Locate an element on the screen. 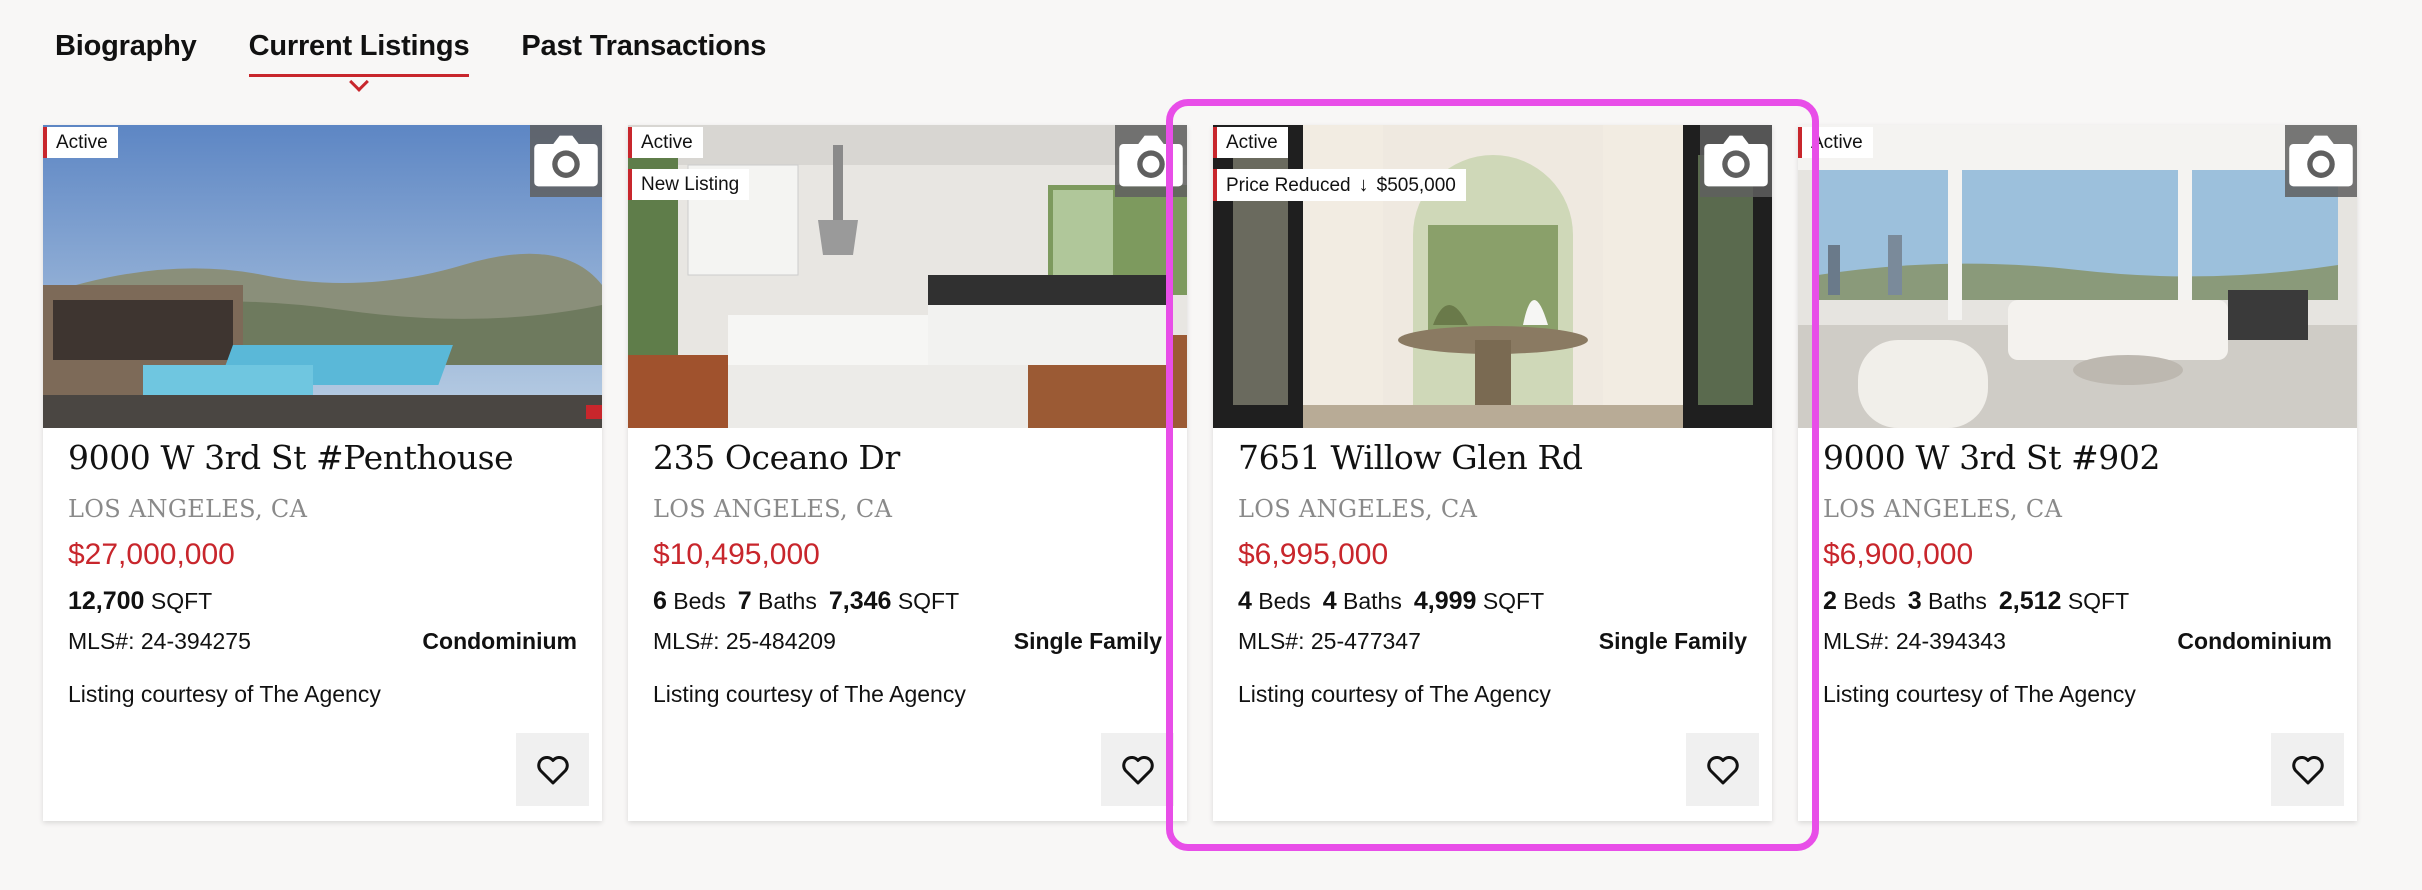  baths-value: 4 is located at coordinates (1329, 601).